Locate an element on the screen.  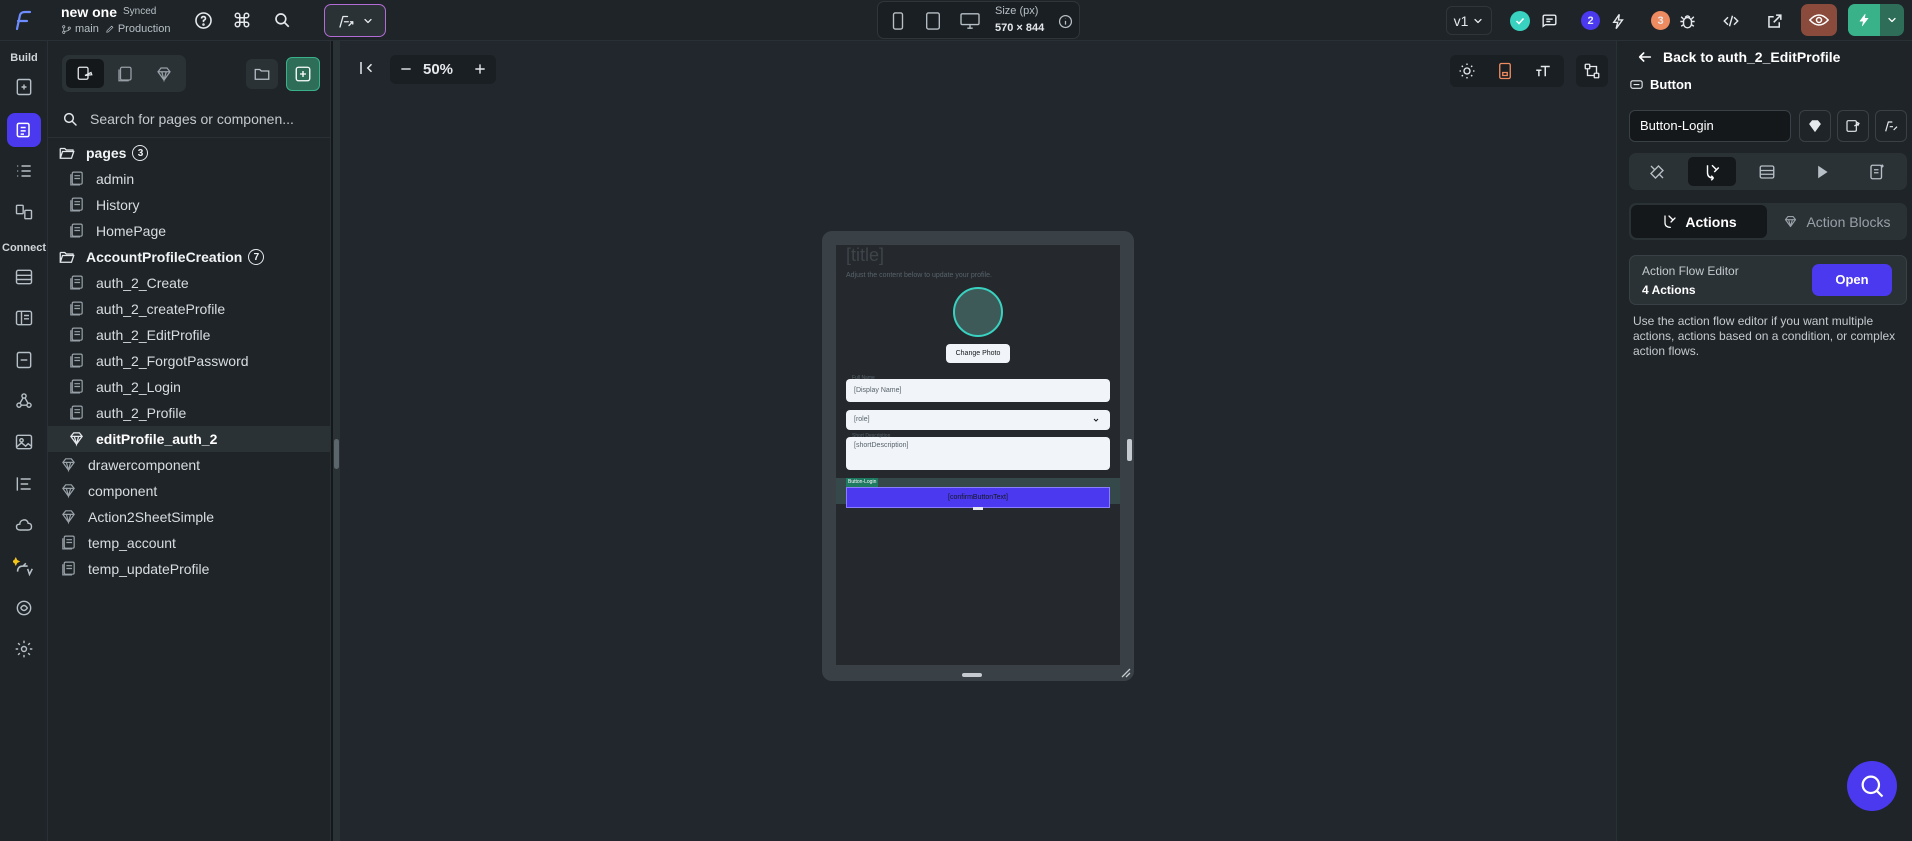
page-item-auth-2-editprofile: auth_2_EditProfile is located at coordinates (189, 335).